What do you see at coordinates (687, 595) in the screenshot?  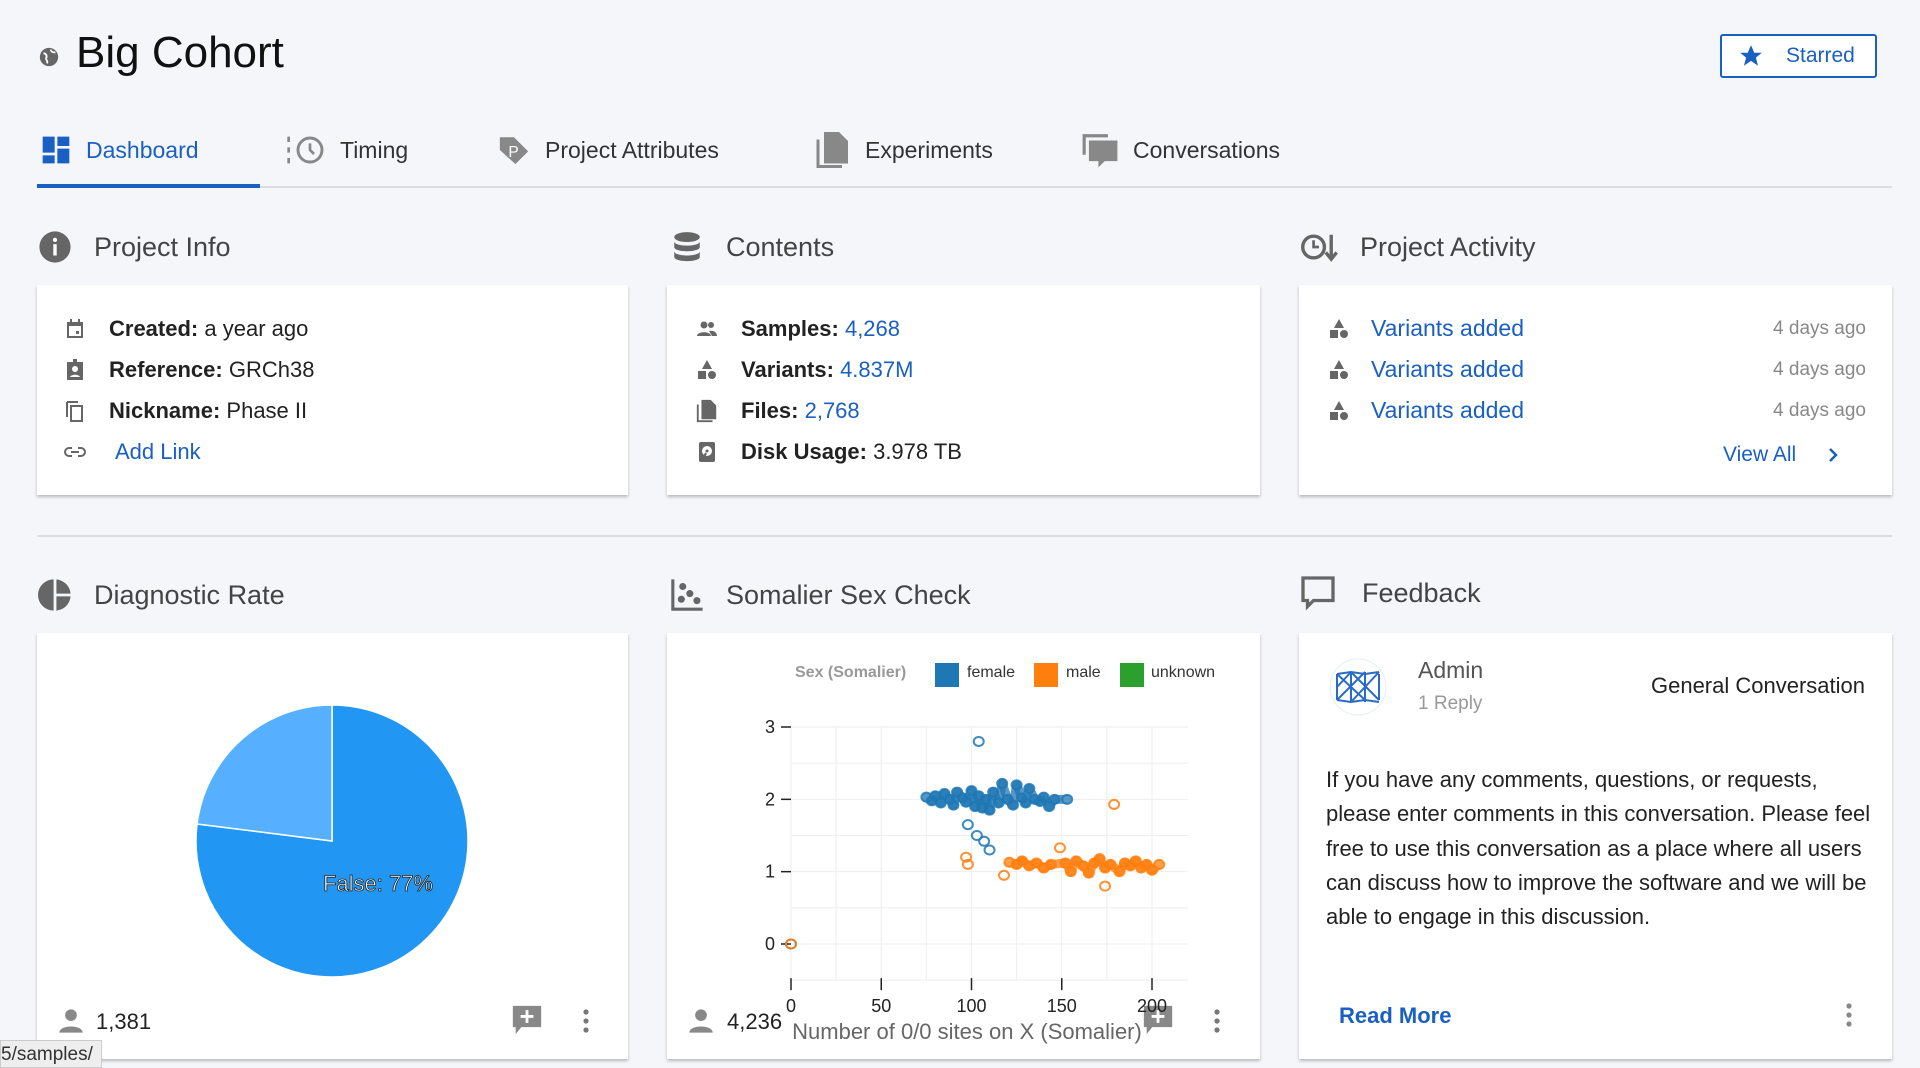 I see `scatter-plot-icon` at bounding box center [687, 595].